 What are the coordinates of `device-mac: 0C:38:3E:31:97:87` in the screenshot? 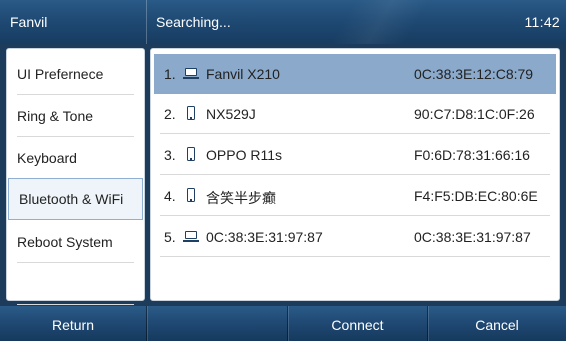 It's located at (472, 237).